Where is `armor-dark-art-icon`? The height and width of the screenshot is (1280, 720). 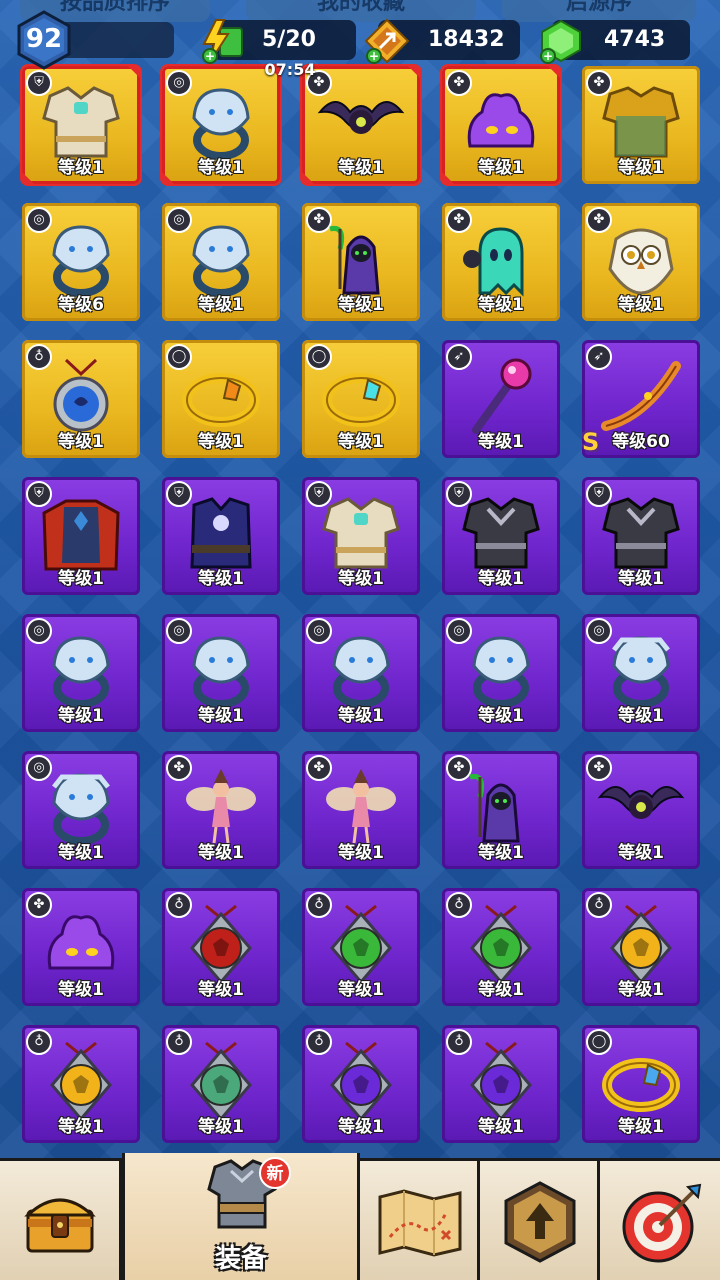 armor-dark-art-icon is located at coordinates (501, 533).